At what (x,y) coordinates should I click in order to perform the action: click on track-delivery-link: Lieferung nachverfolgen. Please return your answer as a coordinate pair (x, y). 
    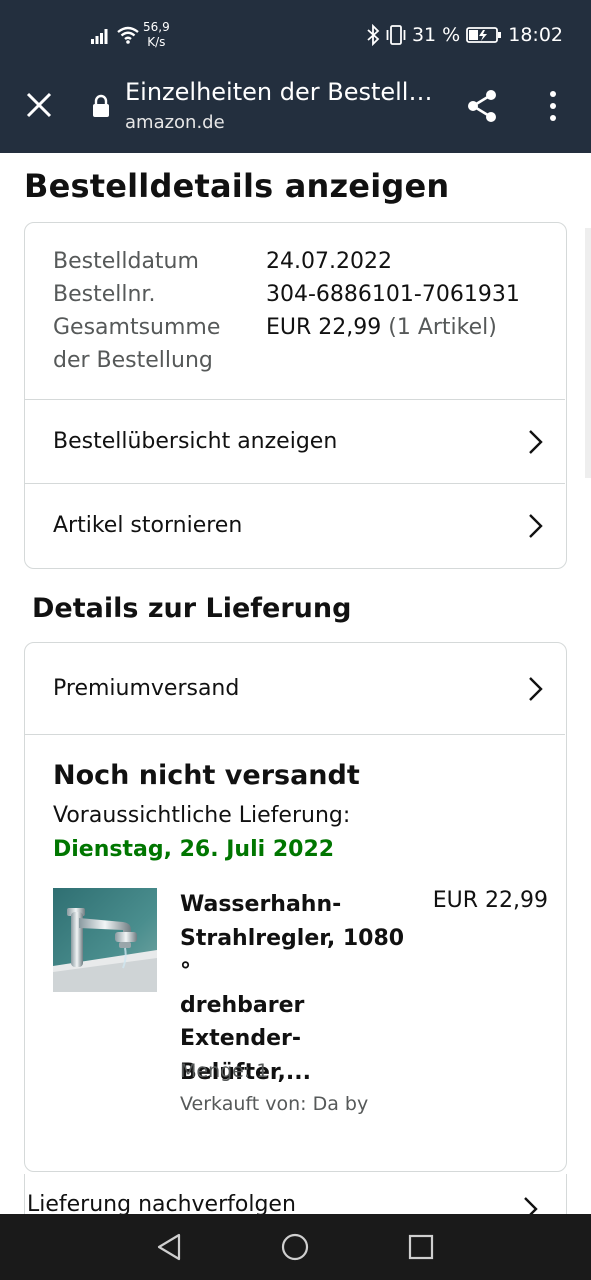
    Looking at the image, I should click on (161, 1203).